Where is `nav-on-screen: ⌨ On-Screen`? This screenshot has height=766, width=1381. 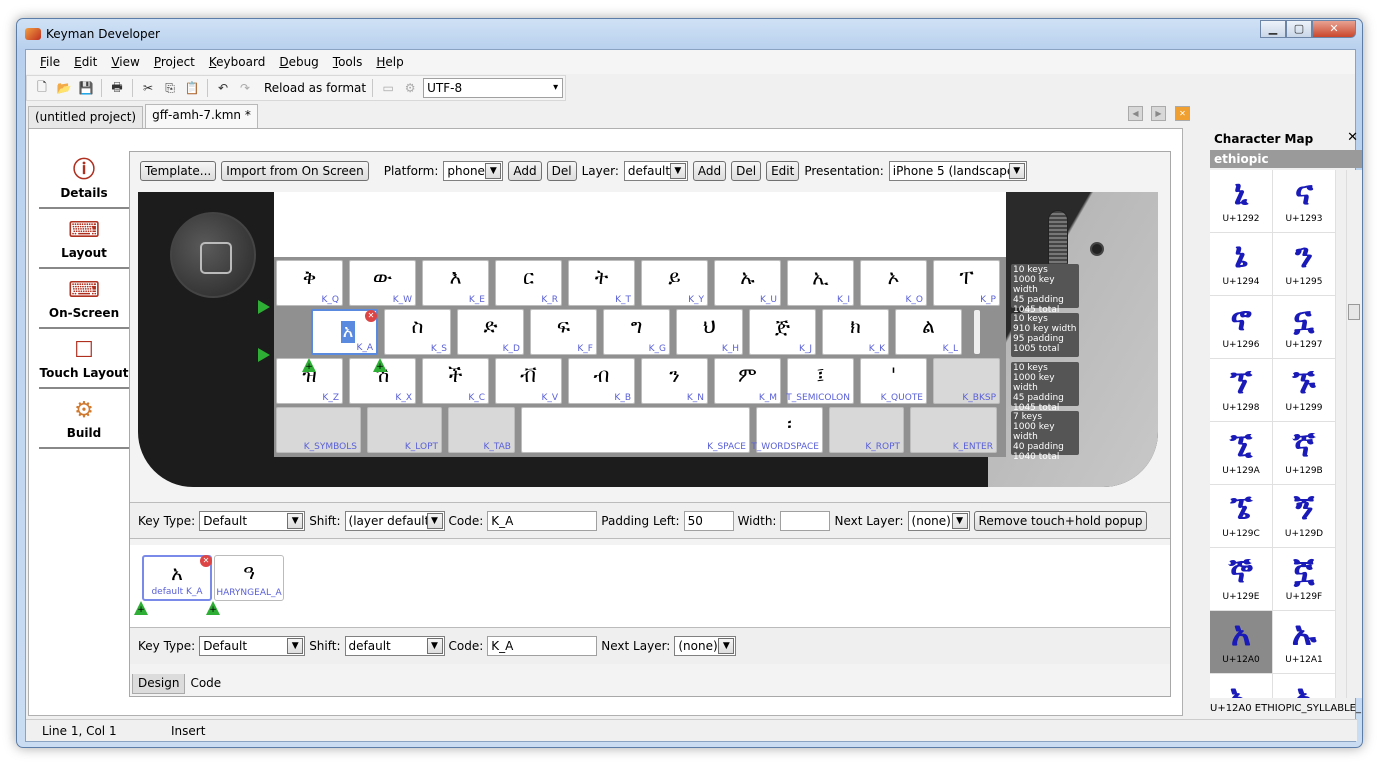
nav-on-screen: ⌨ On-Screen is located at coordinates (84, 300).